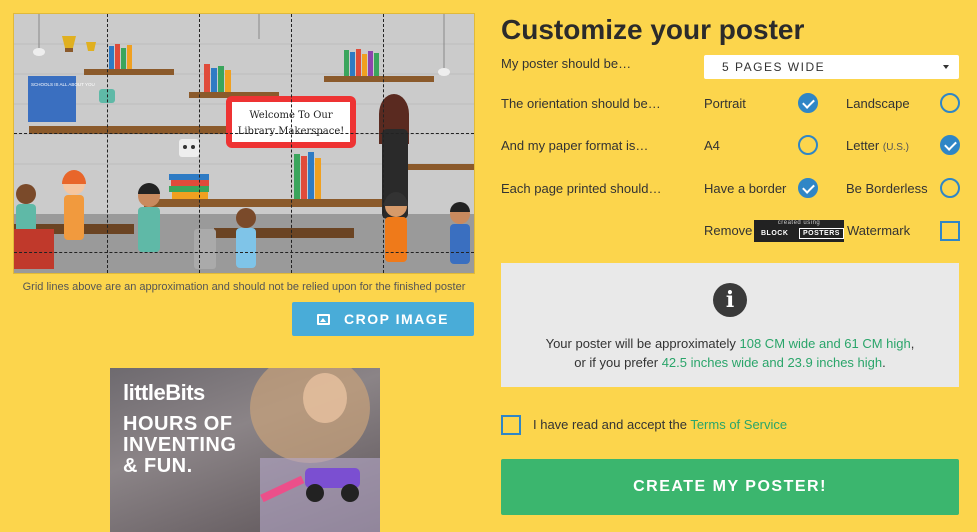 The height and width of the screenshot is (532, 977). Describe the element at coordinates (775, 233) in the screenshot. I see `logo-word-block: BLOCK` at that location.